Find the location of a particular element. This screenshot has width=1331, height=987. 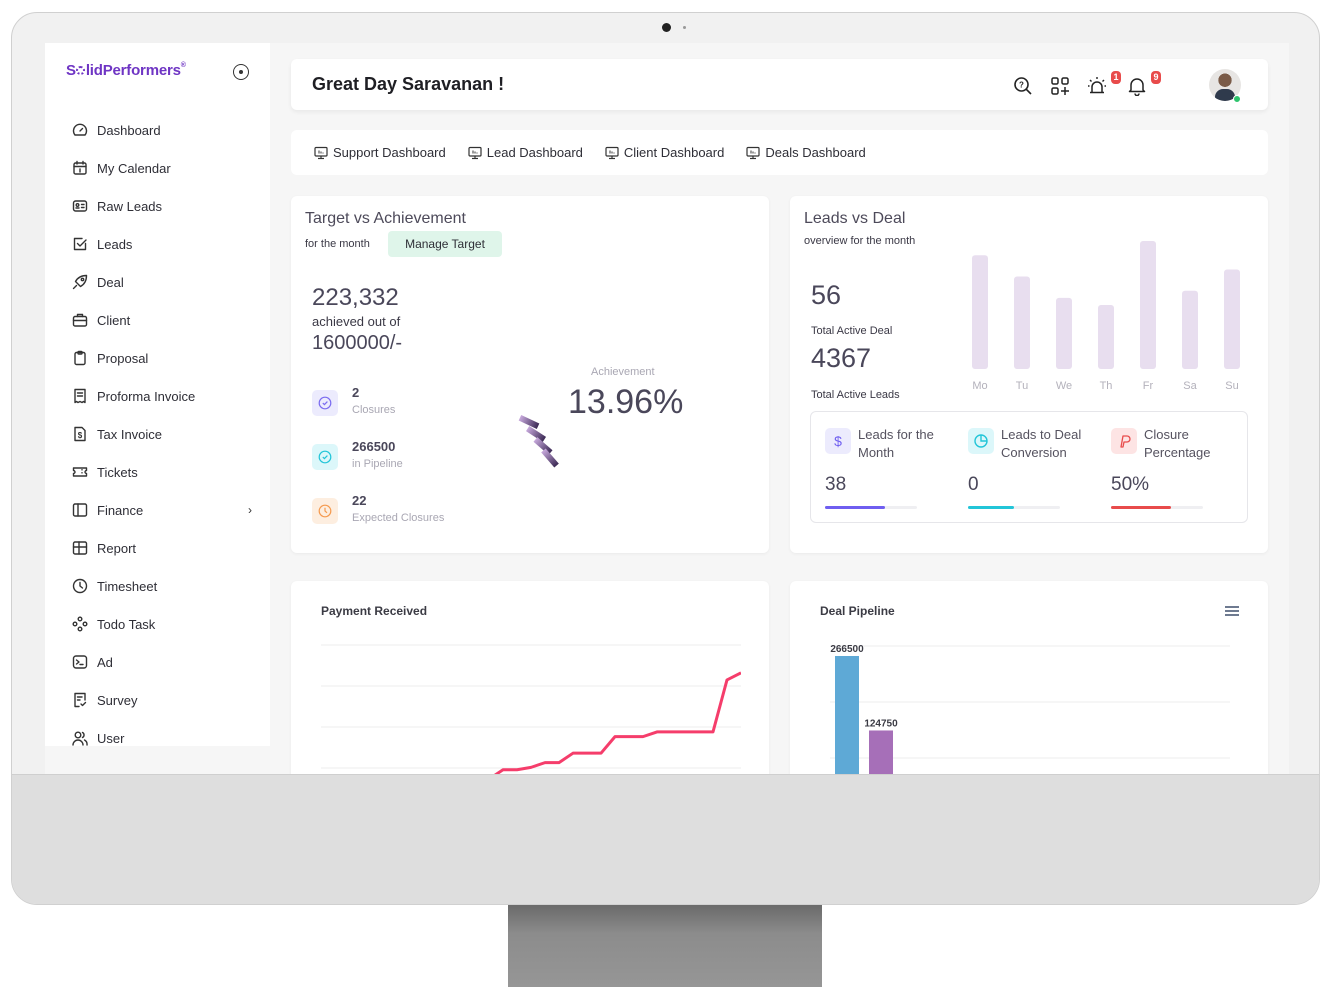

chart-title: Payment Received is located at coordinates (374, 611).